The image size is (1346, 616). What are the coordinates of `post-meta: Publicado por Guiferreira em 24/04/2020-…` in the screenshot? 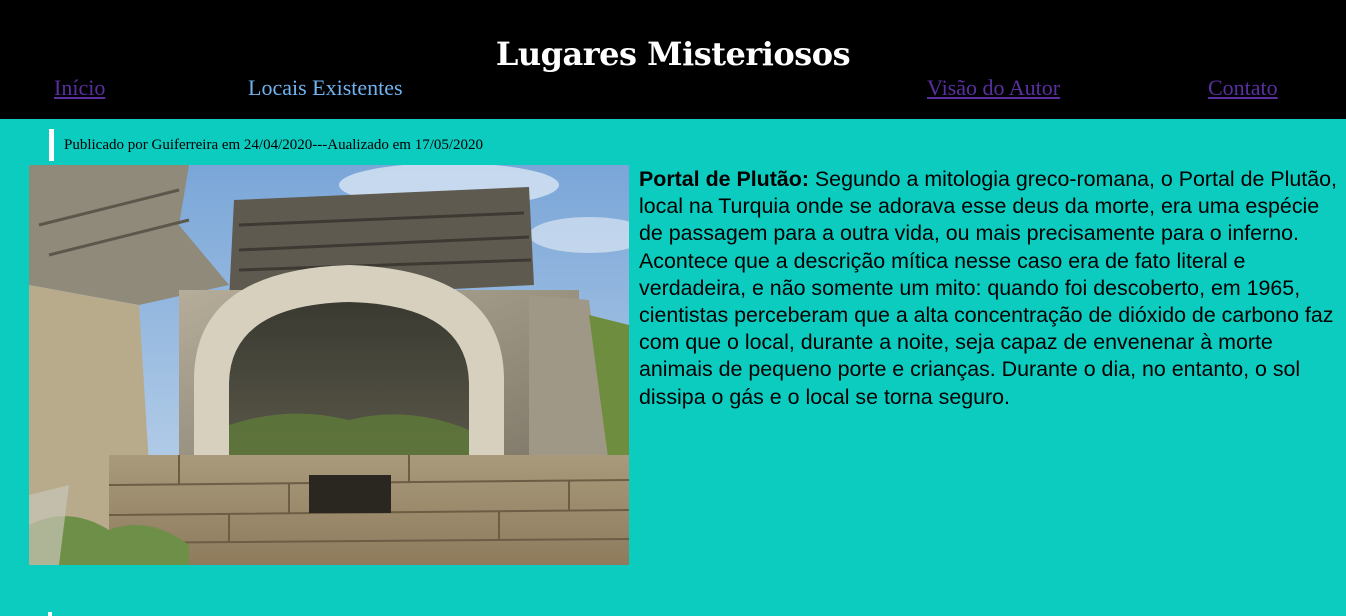 It's located at (266, 145).